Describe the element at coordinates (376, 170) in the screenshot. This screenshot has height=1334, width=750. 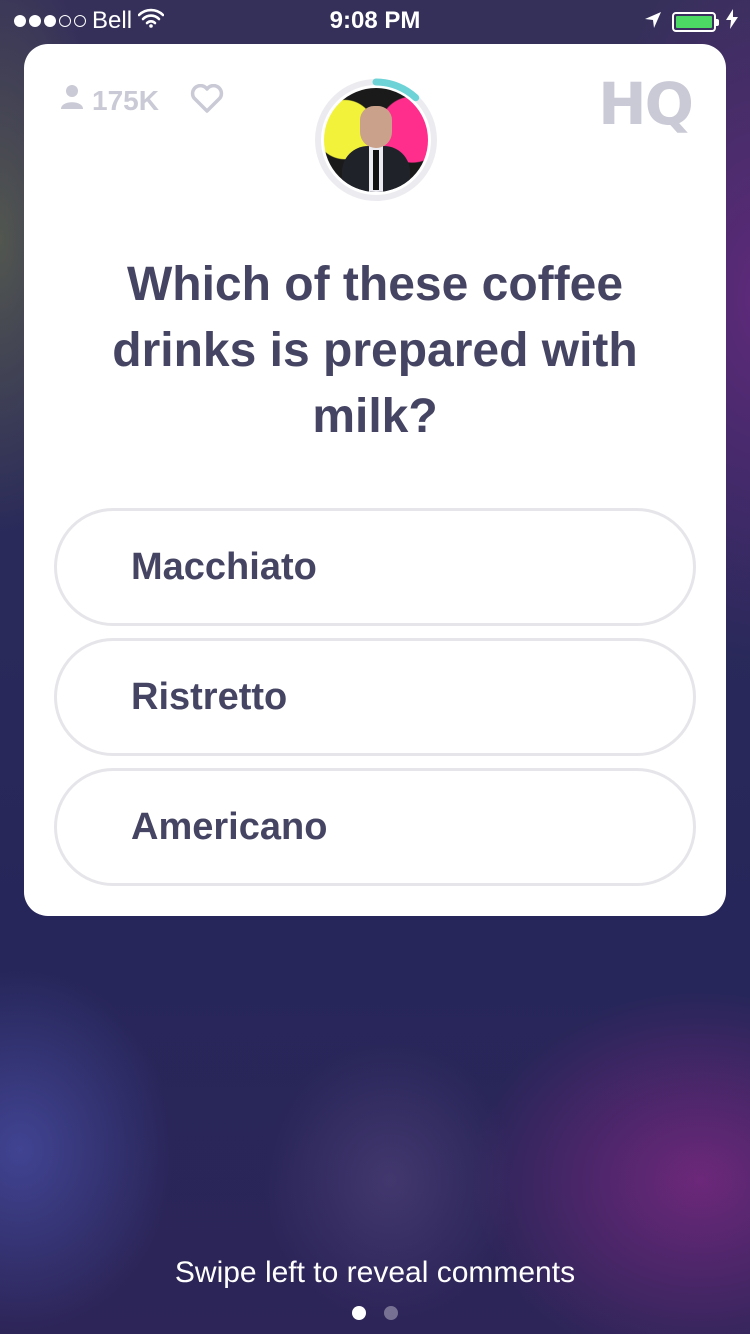
I see `host-tie` at that location.